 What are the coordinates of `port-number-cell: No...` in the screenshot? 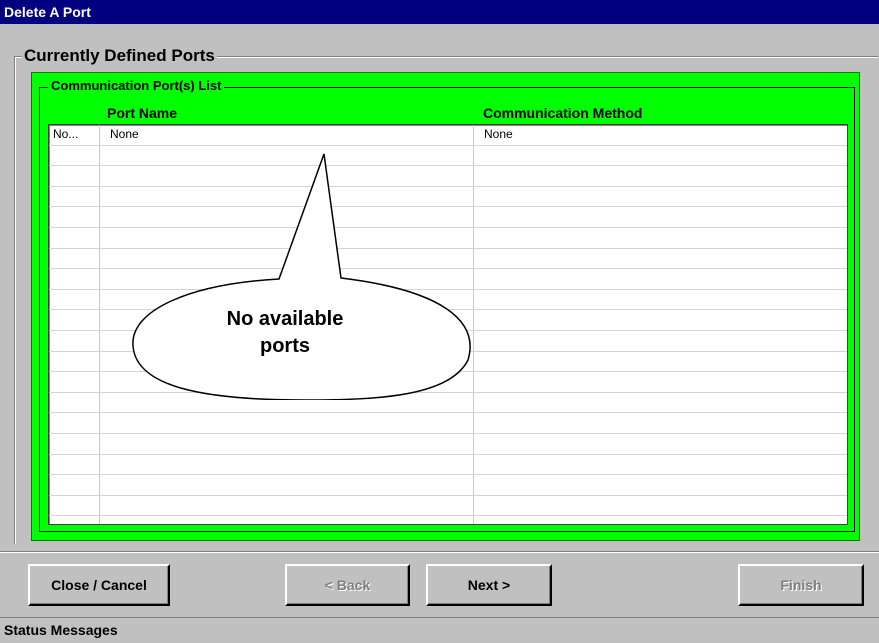 It's located at (66, 134).